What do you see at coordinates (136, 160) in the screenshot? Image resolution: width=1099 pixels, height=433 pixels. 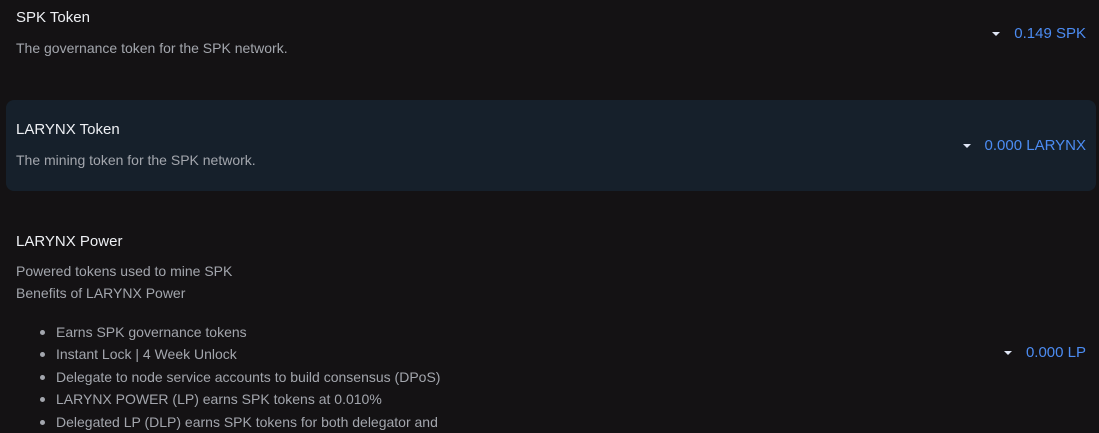 I see `larynx-token-description: The mining token for the SPK network.` at bounding box center [136, 160].